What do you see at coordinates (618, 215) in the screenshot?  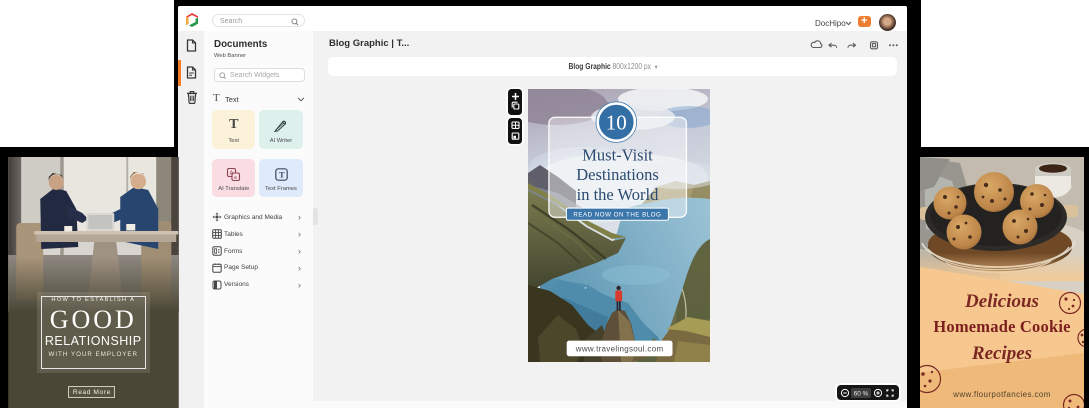 I see `svg-text: READ NOW ON THE BLOG` at bounding box center [618, 215].